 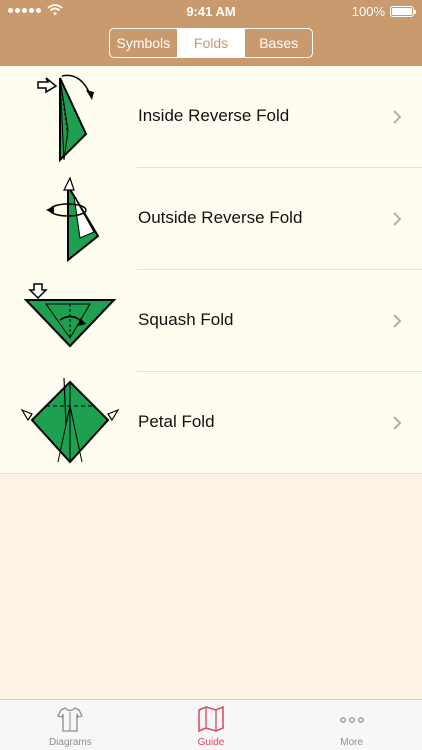 What do you see at coordinates (65, 118) in the screenshot?
I see `inside-reverse-fold-icon` at bounding box center [65, 118].